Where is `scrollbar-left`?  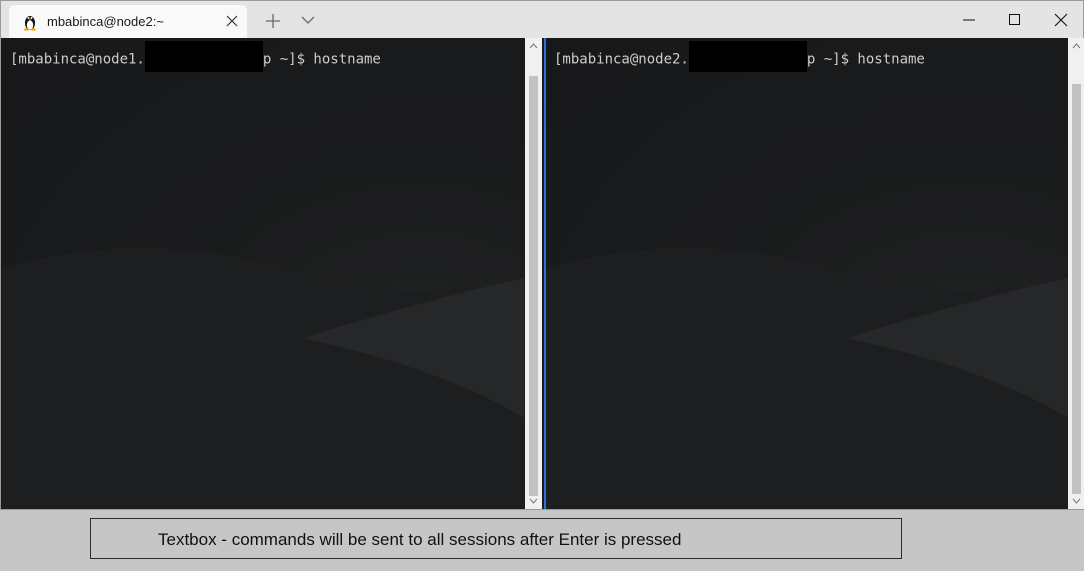
scrollbar-left is located at coordinates (533, 273).